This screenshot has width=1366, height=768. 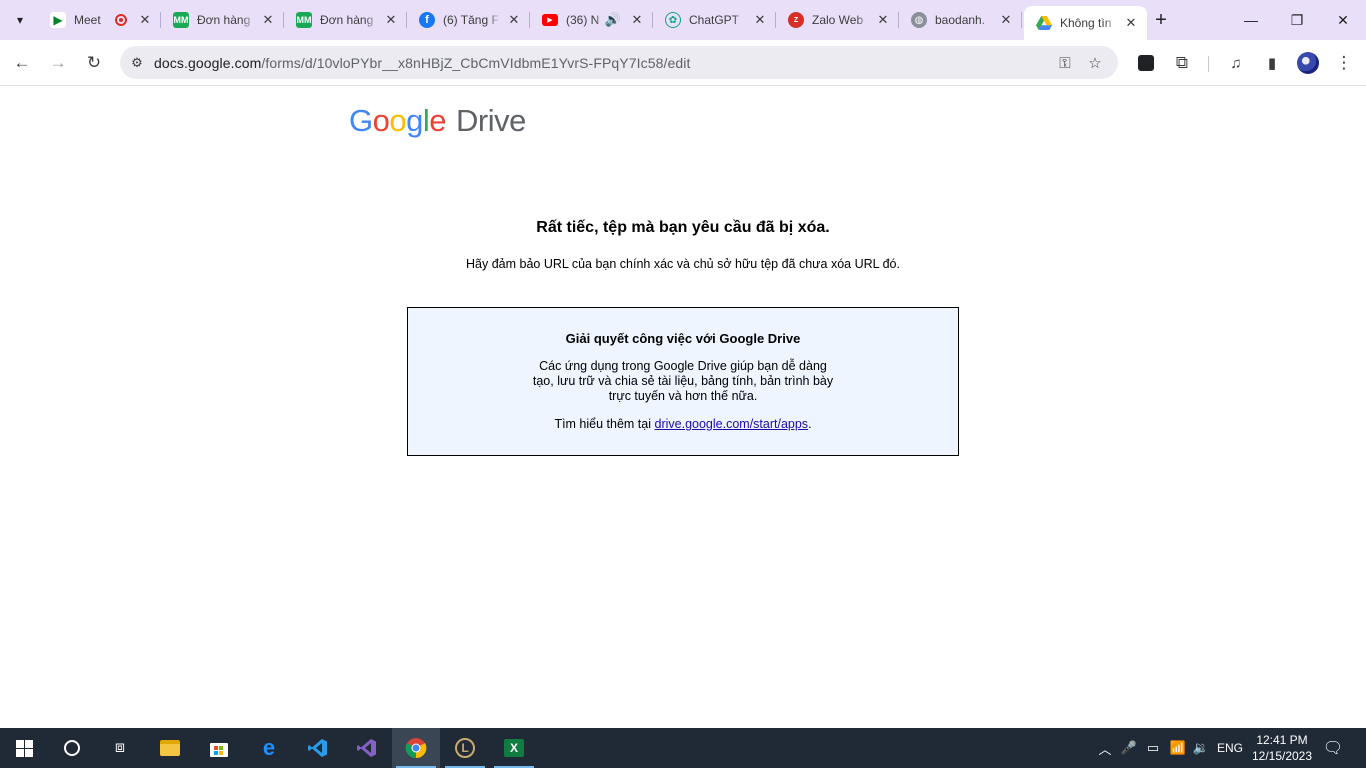 What do you see at coordinates (1153, 748) in the screenshot?
I see `battery-icon: ▭` at bounding box center [1153, 748].